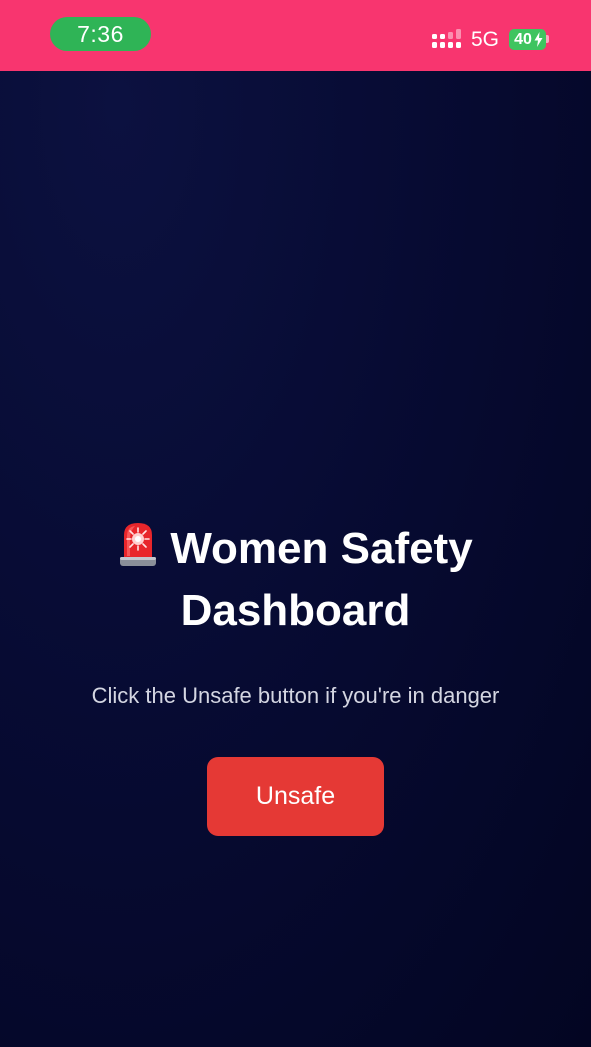 This screenshot has width=591, height=1047. What do you see at coordinates (295, 35) in the screenshot?
I see `status-bar: 7:36 5G 40` at bounding box center [295, 35].